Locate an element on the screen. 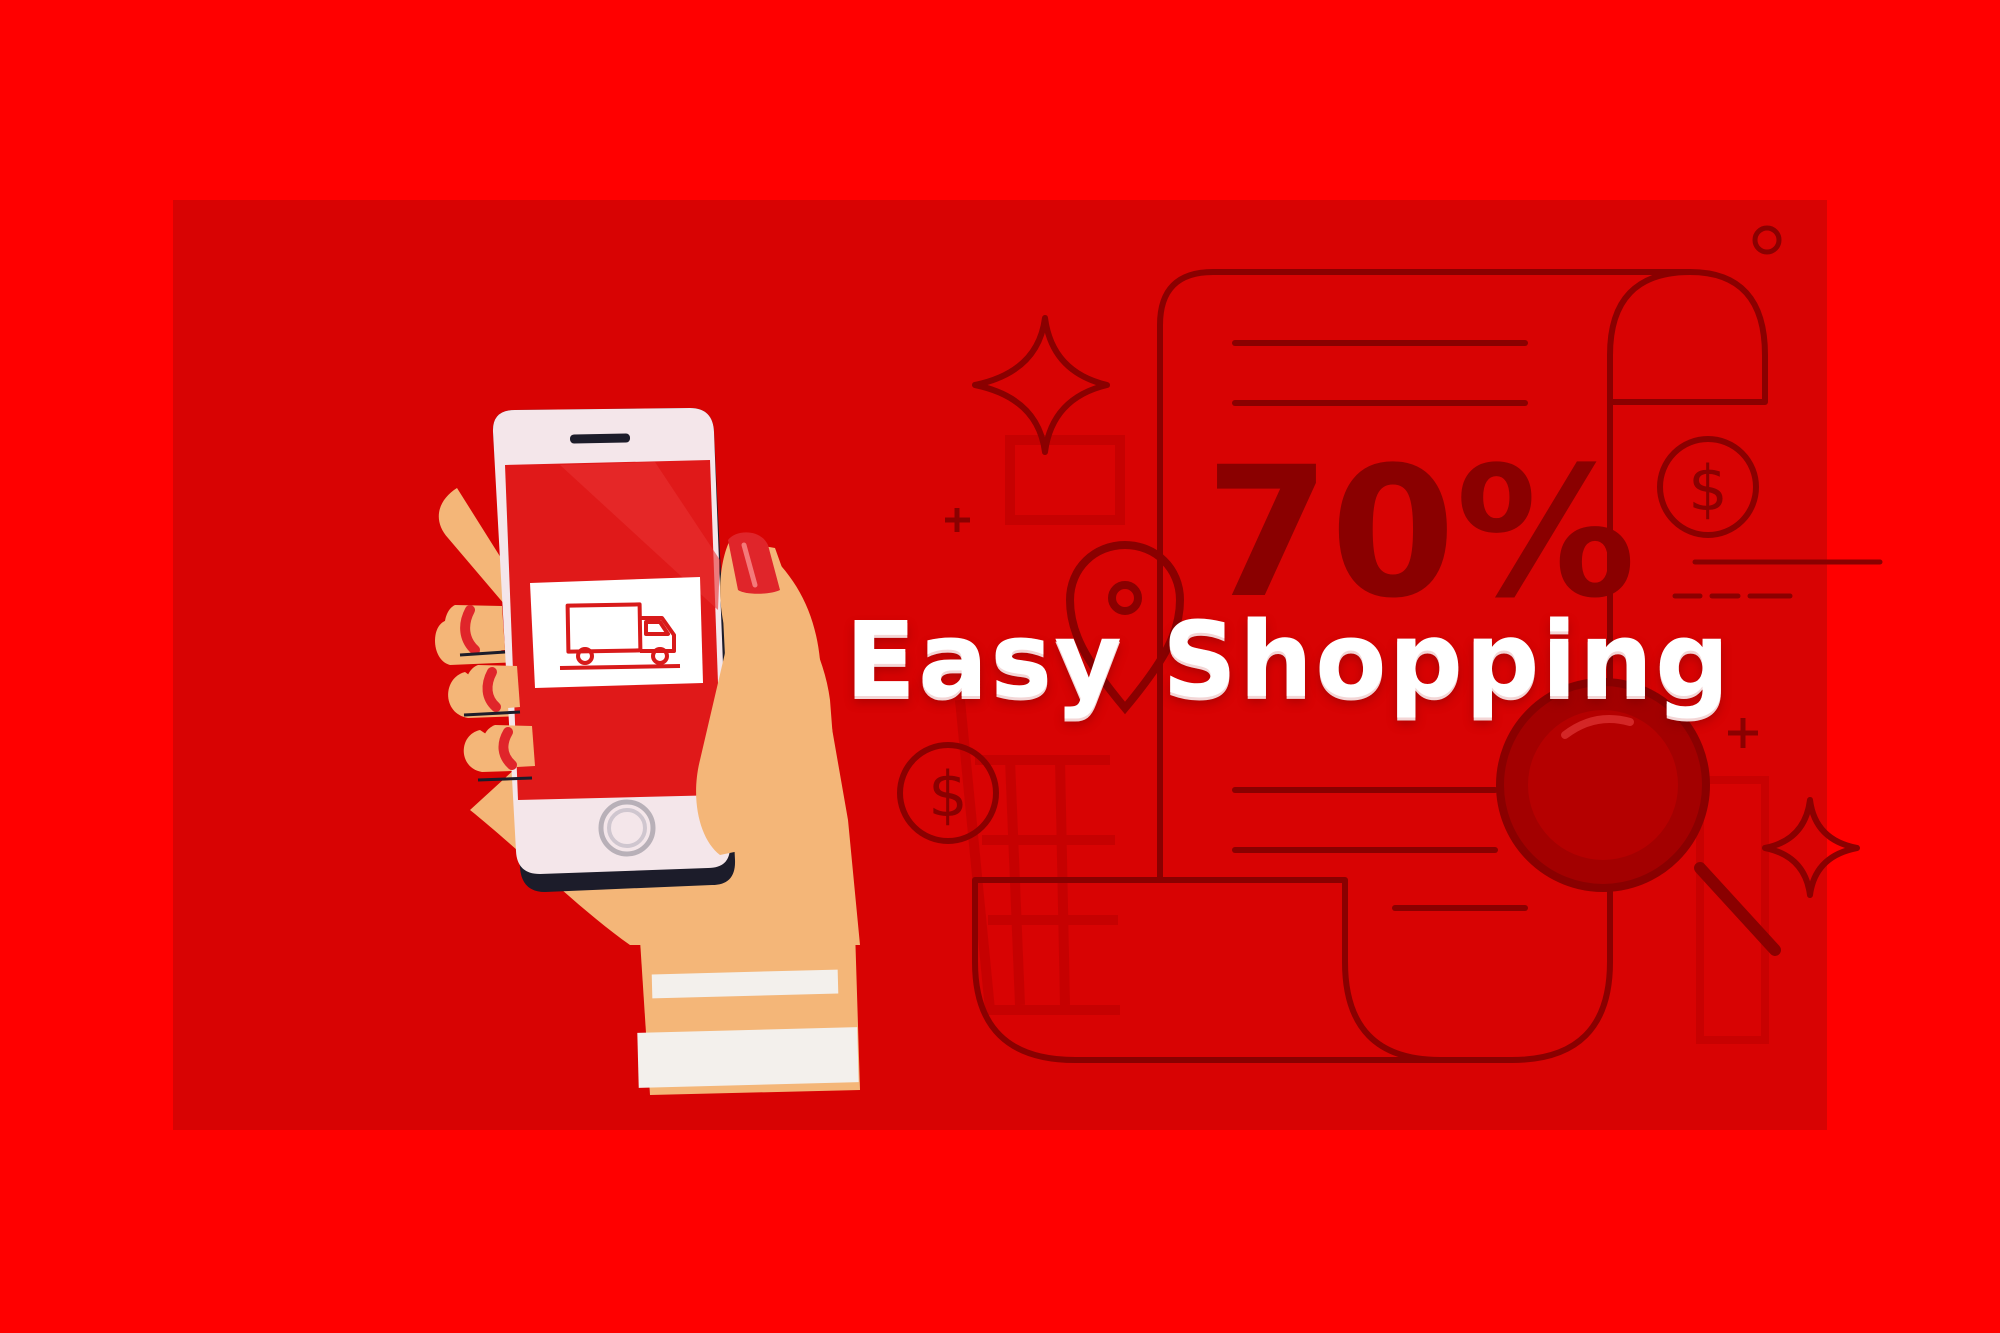  smartphone is located at coordinates (614, 650).